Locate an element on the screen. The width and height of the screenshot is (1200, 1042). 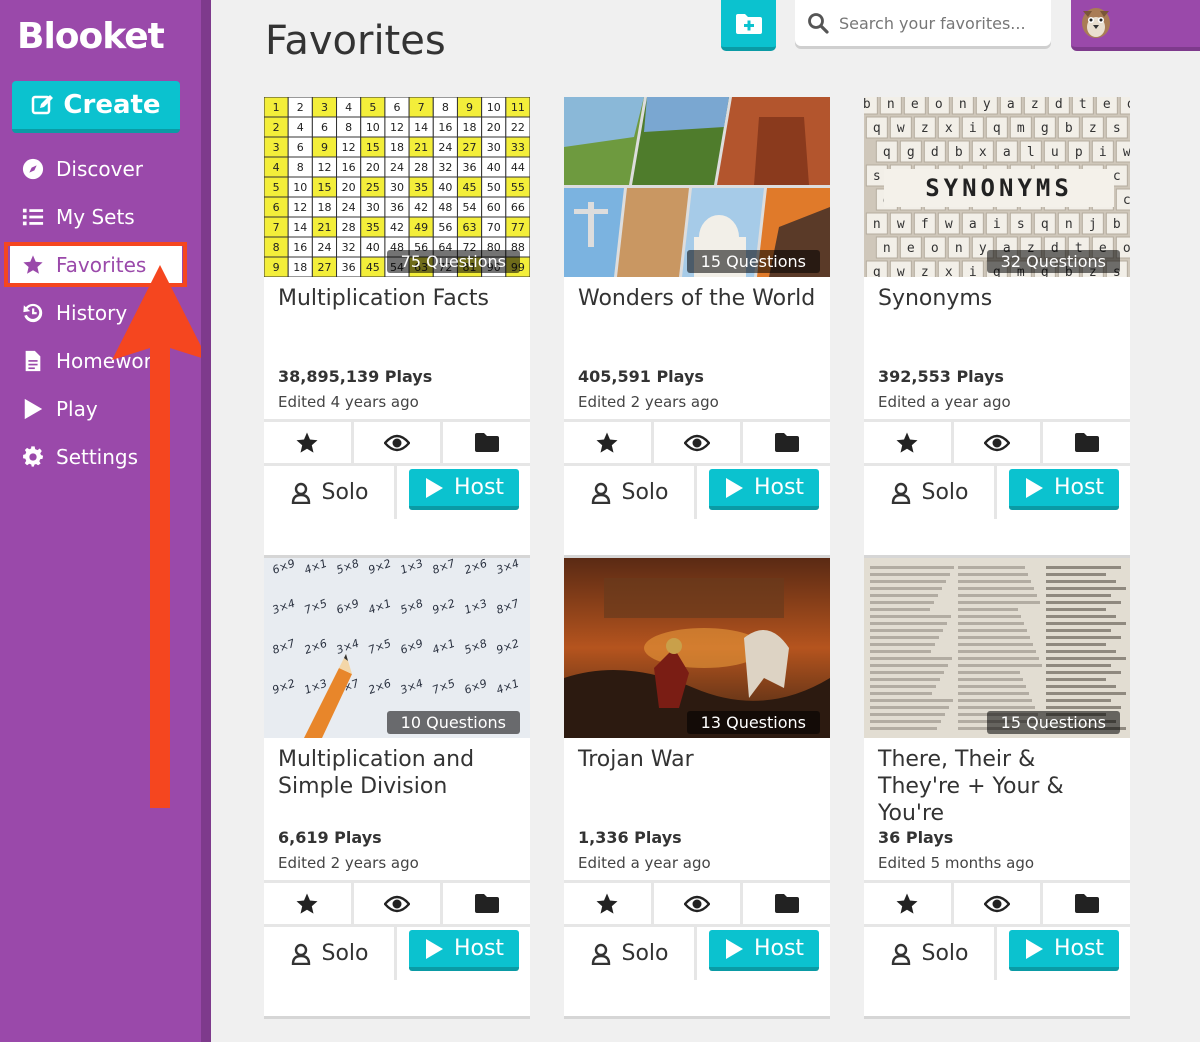
edited-time: Edited a year ago is located at coordinates (944, 402).